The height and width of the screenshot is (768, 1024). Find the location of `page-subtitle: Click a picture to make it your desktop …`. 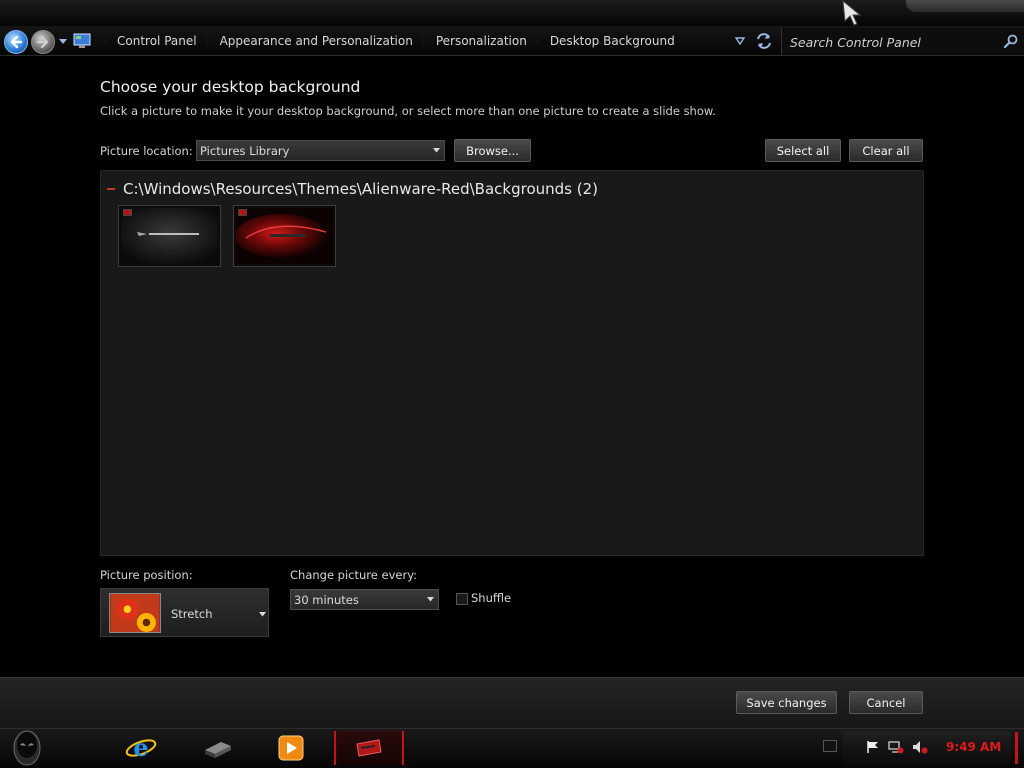

page-subtitle: Click a picture to make it your desktop … is located at coordinates (408, 111).